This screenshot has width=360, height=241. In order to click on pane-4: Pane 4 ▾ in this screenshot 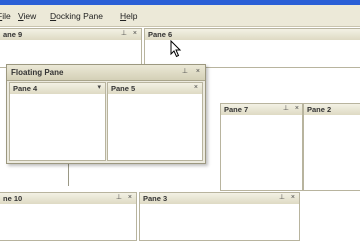, I will do `click(57, 121)`.